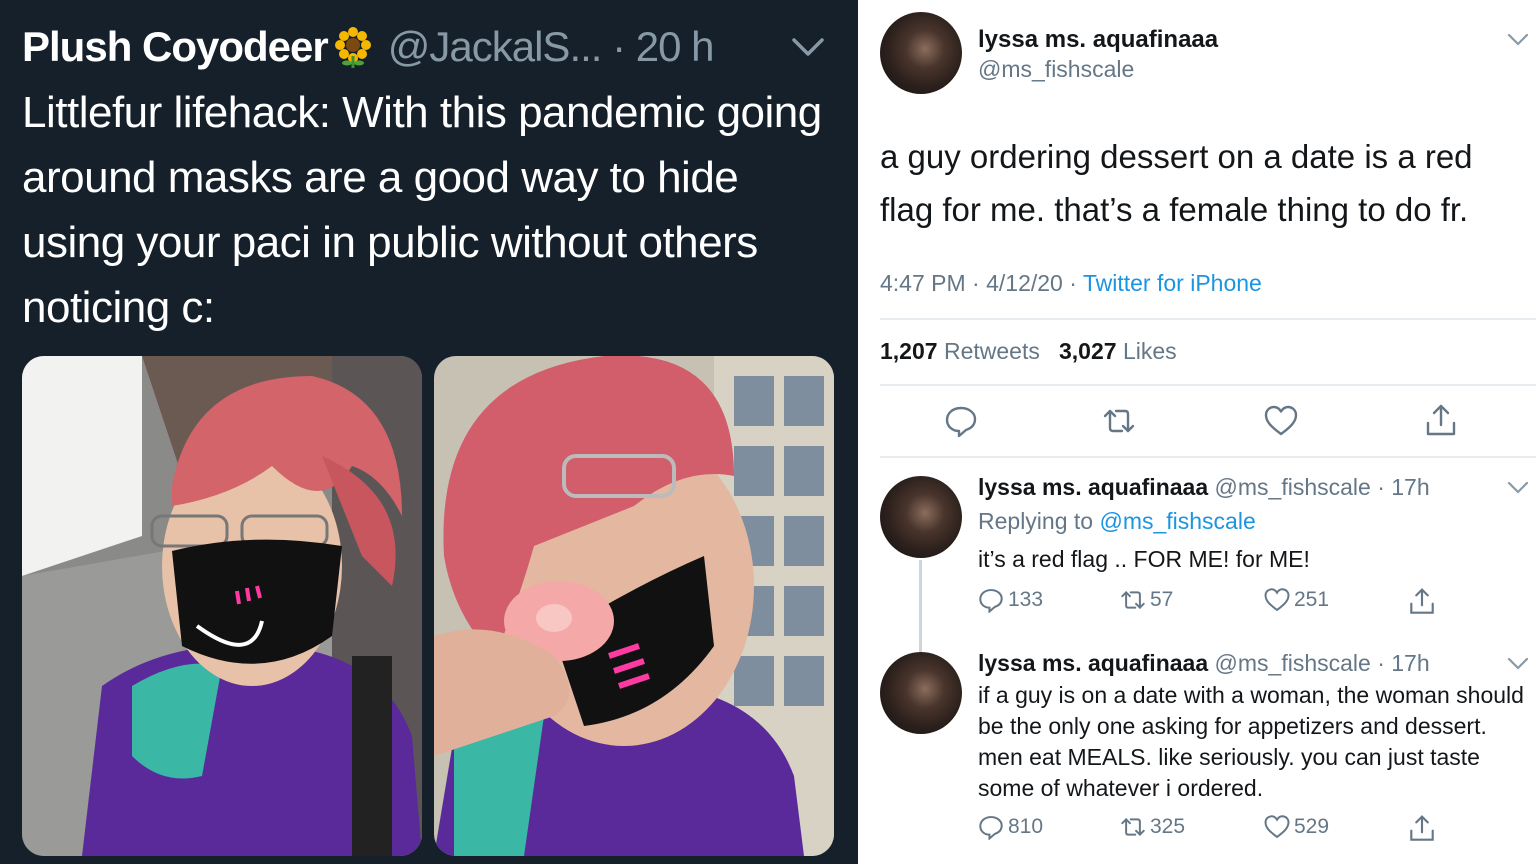 Image resolution: width=1536 pixels, height=864 pixels. Describe the element at coordinates (1172, 283) in the screenshot. I see `tweet-source-app: Twitter for iPhone` at that location.